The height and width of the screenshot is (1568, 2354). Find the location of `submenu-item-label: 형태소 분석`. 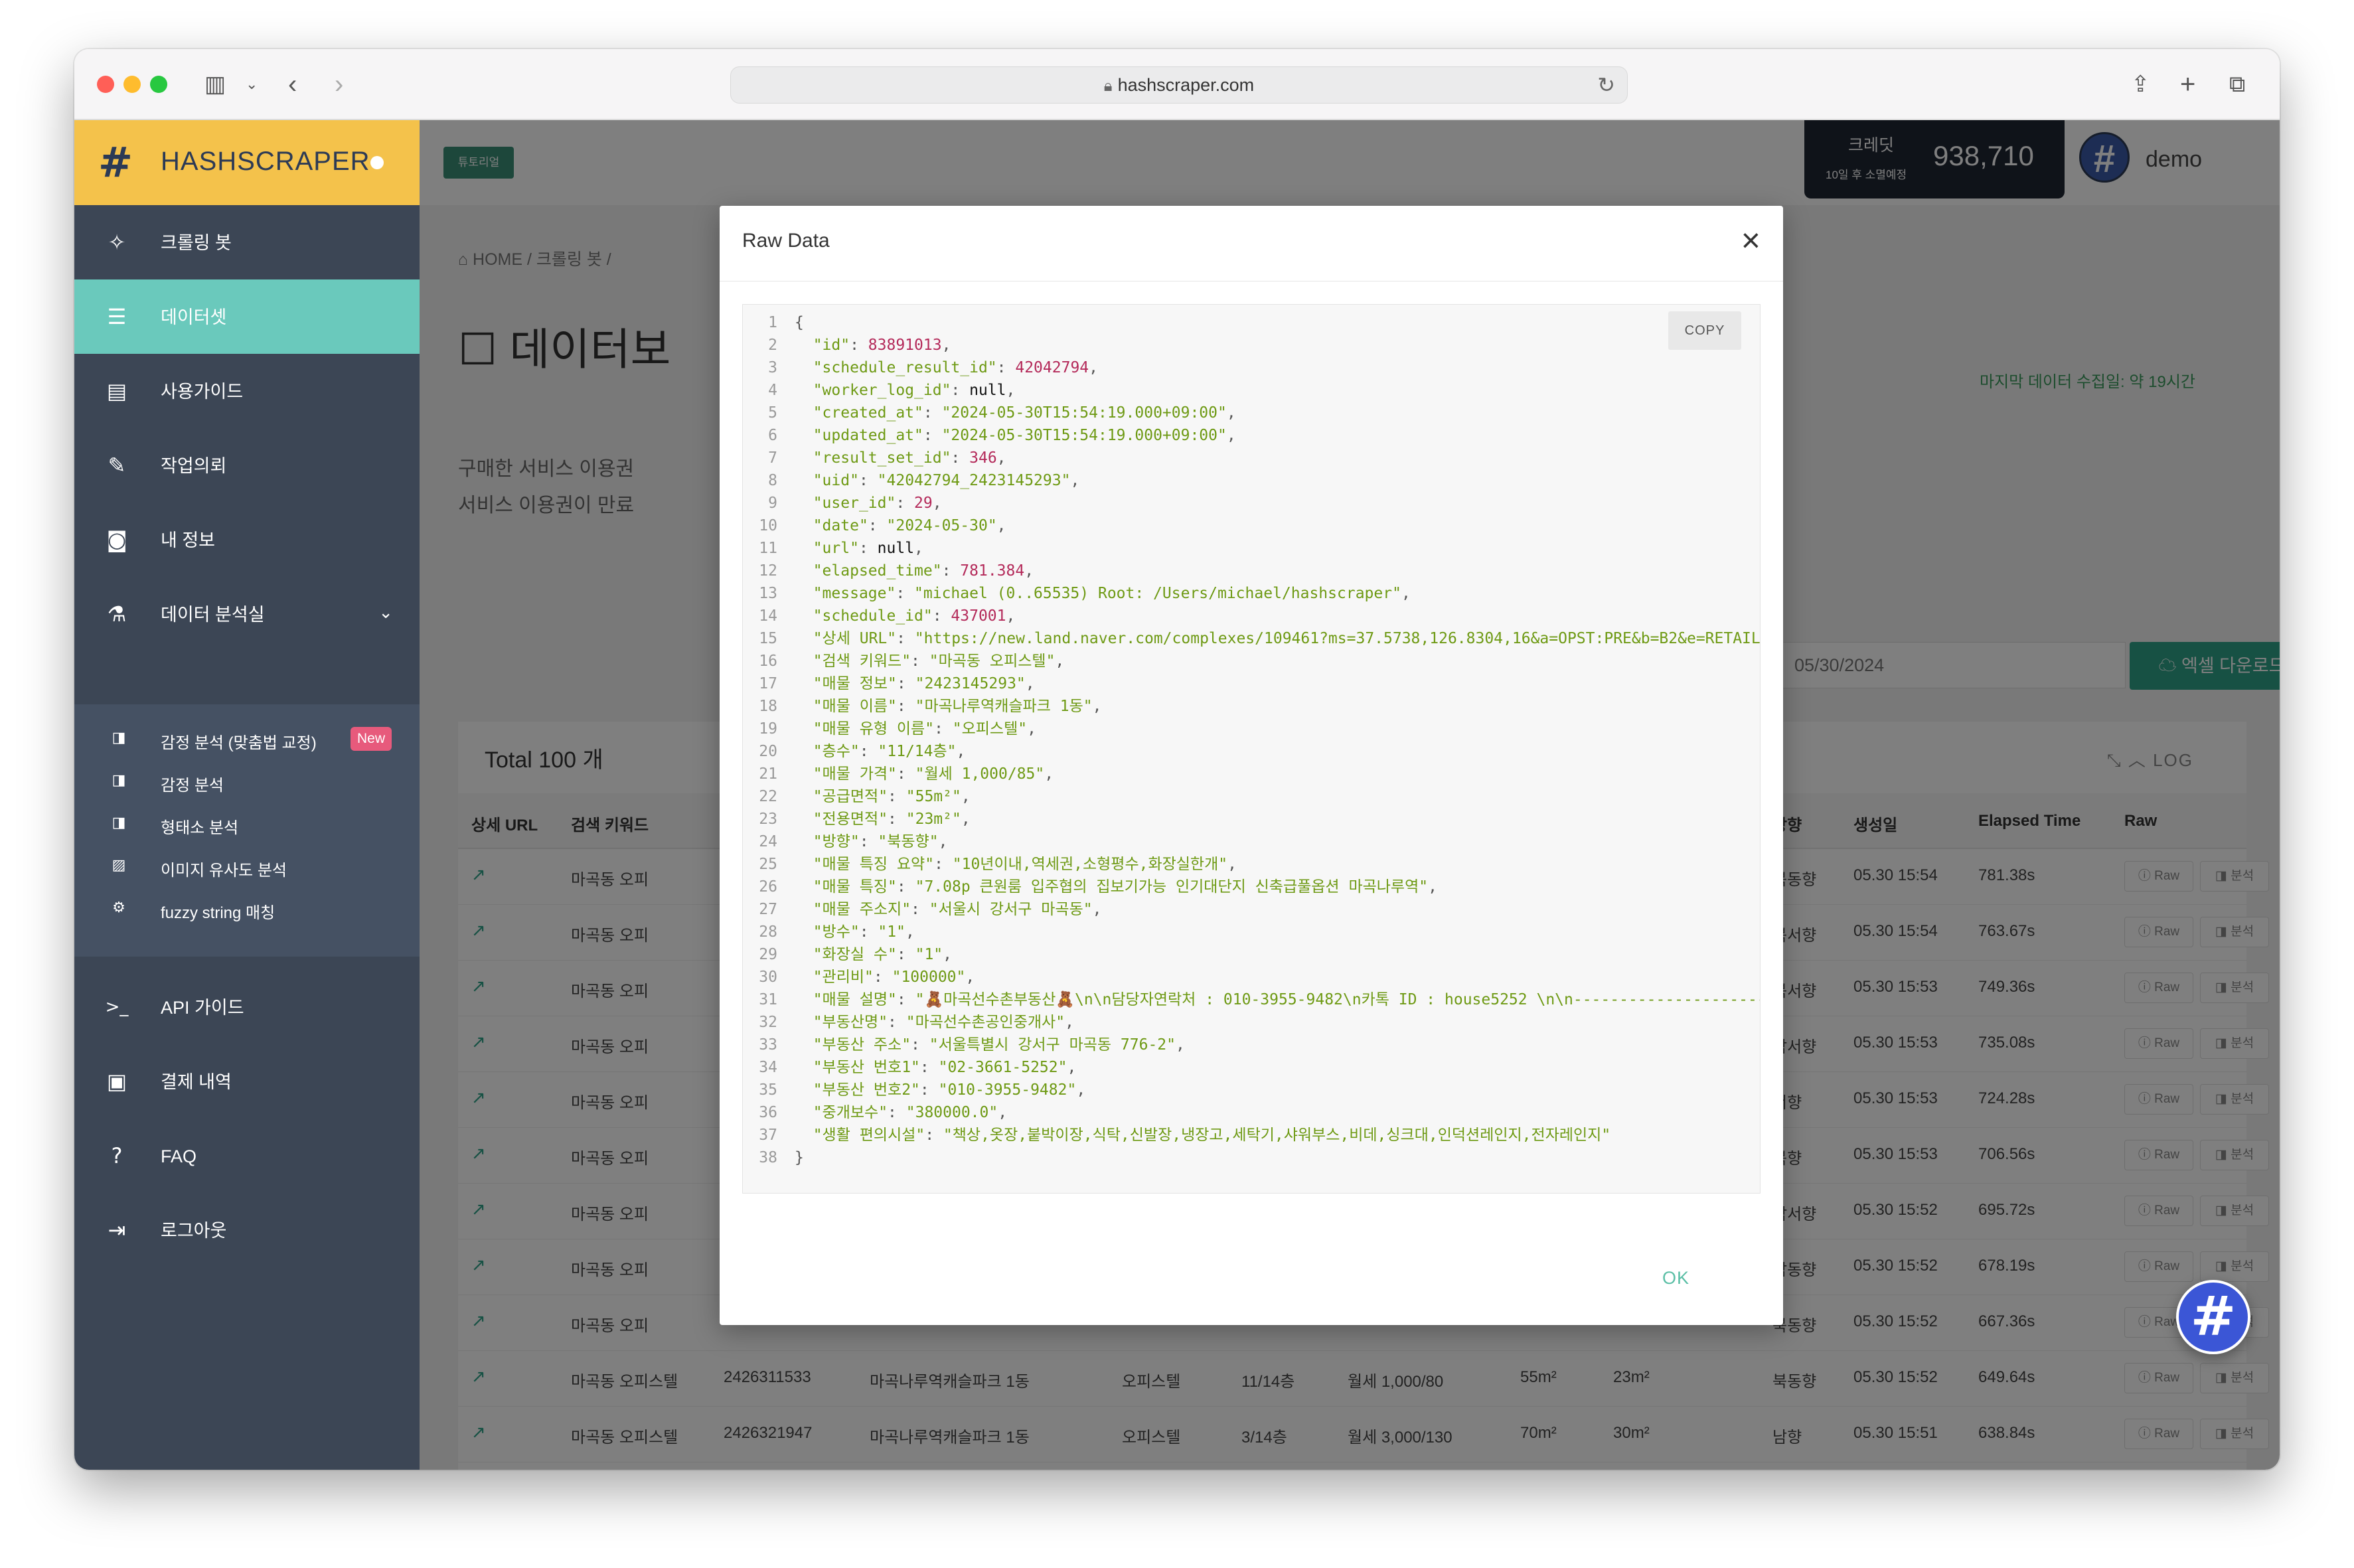

submenu-item-label: 형태소 분석 is located at coordinates (200, 828).